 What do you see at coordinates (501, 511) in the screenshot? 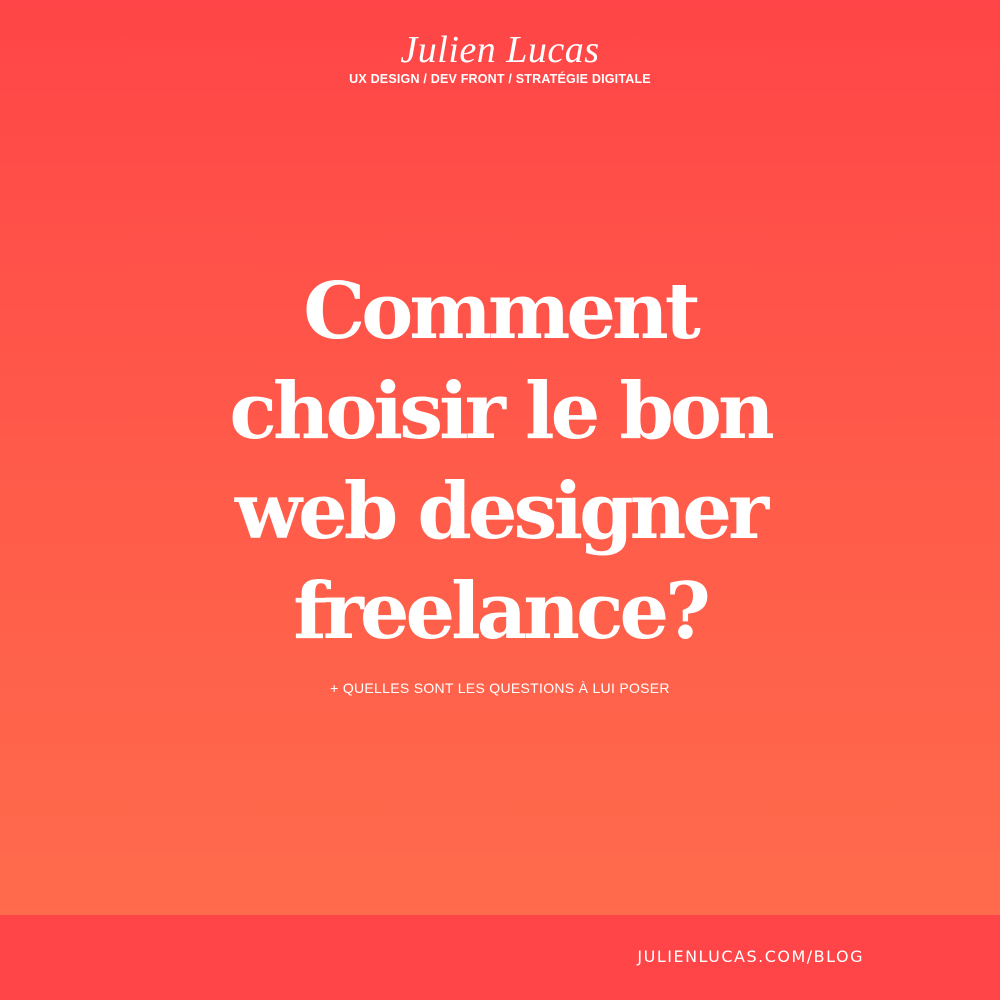
I see `headline-line-3: web designer` at bounding box center [501, 511].